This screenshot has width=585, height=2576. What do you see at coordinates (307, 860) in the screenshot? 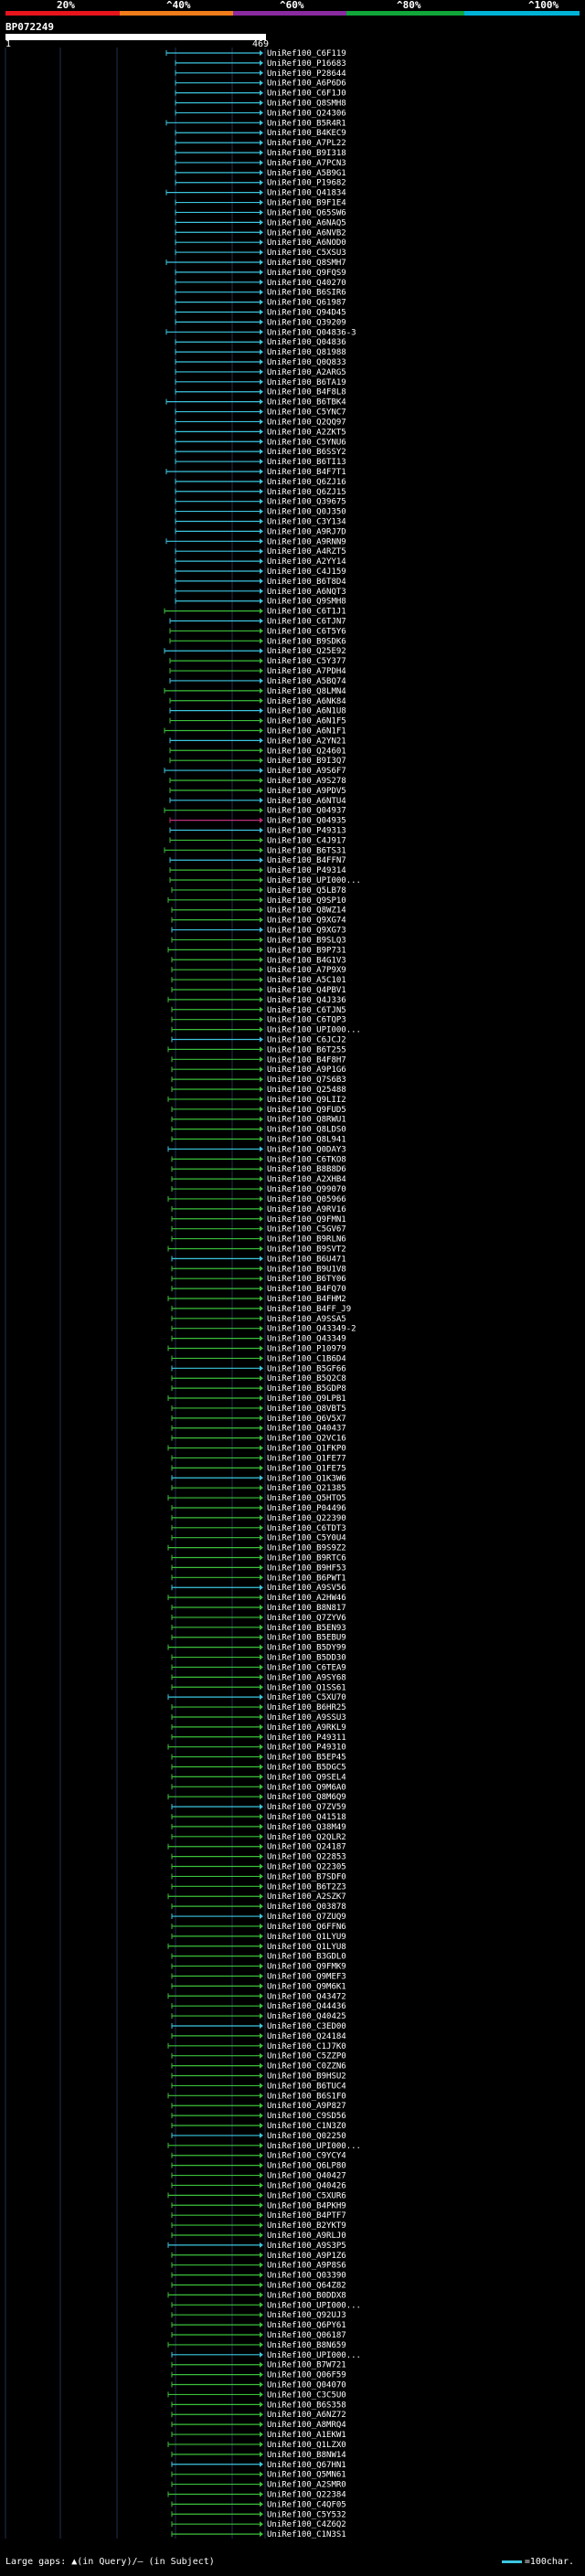
I see `hit-id-label: UniRef100_B4FFN7` at bounding box center [307, 860].